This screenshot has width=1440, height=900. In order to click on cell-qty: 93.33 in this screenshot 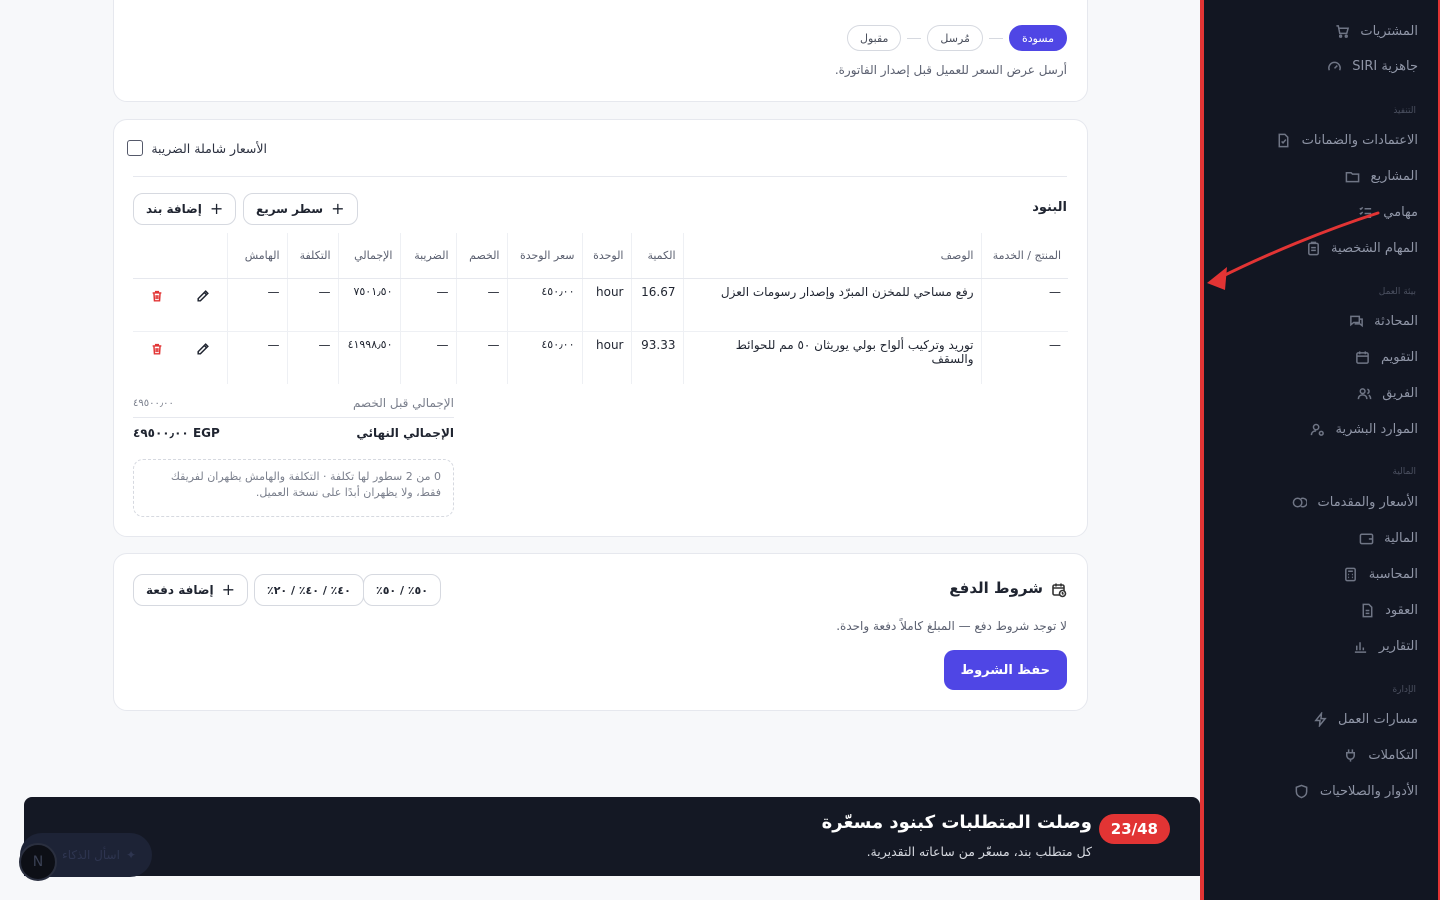, I will do `click(657, 357)`.